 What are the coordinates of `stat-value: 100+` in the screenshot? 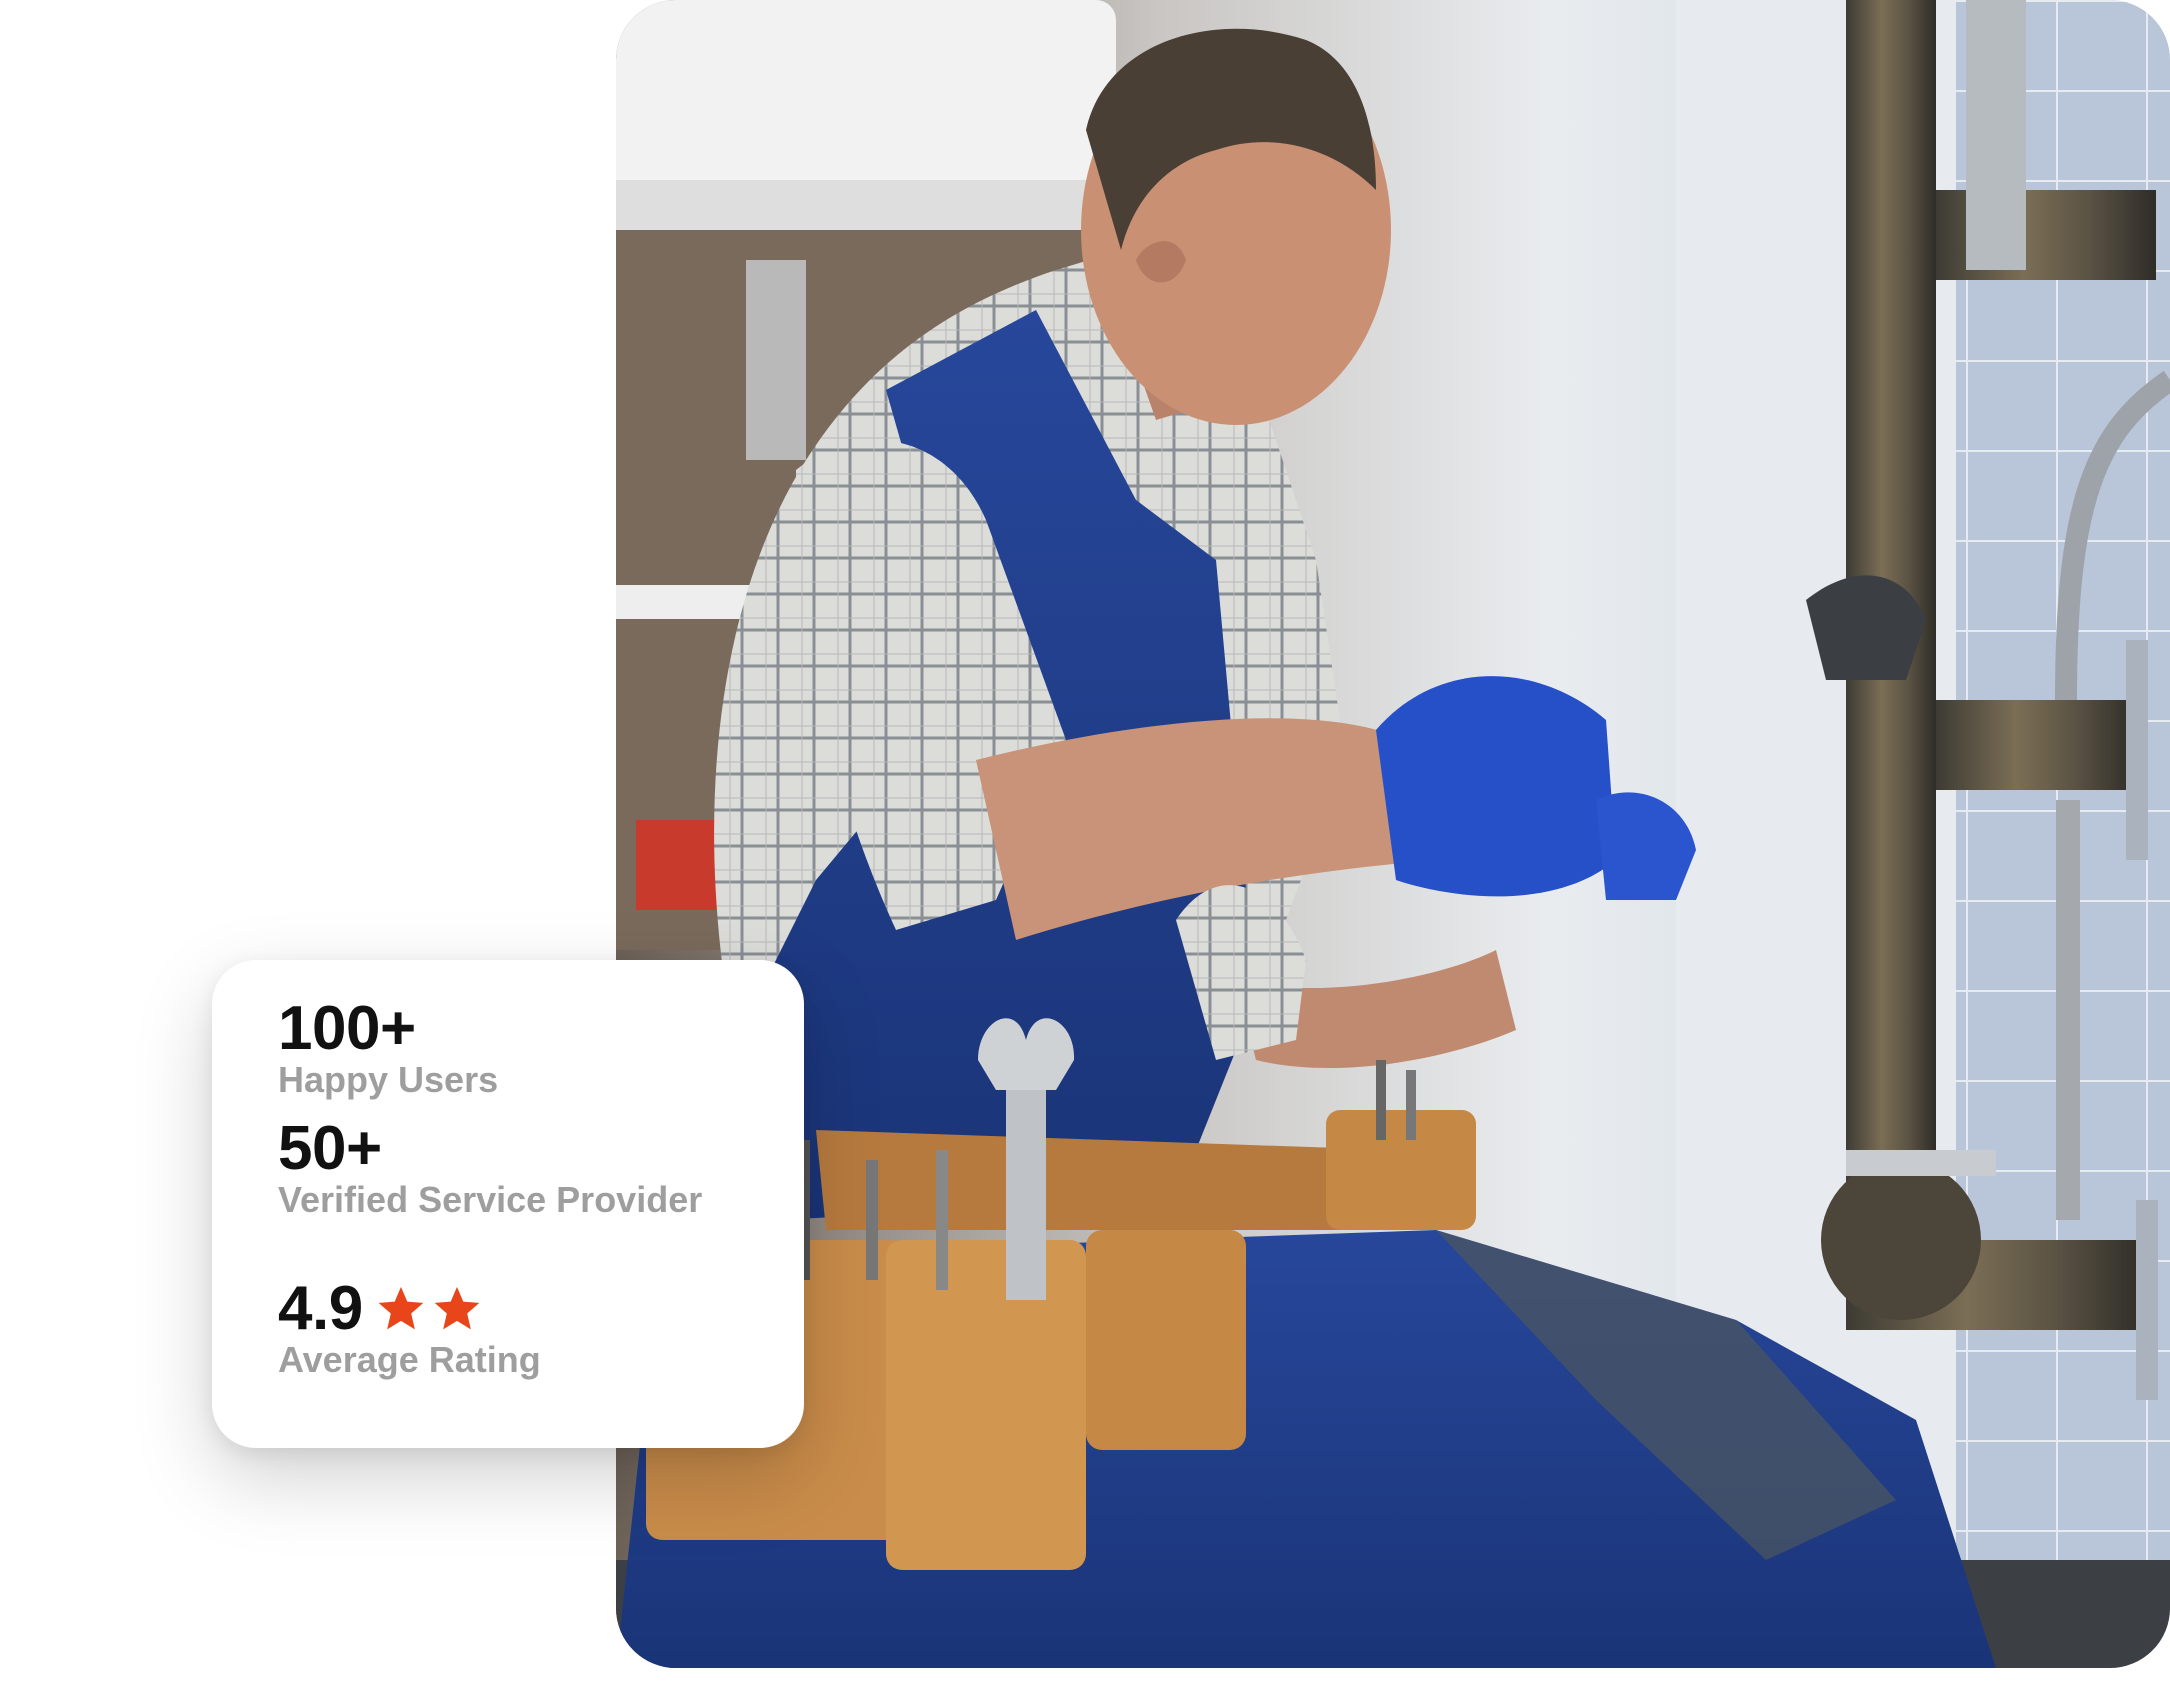 It's located at (347, 1028).